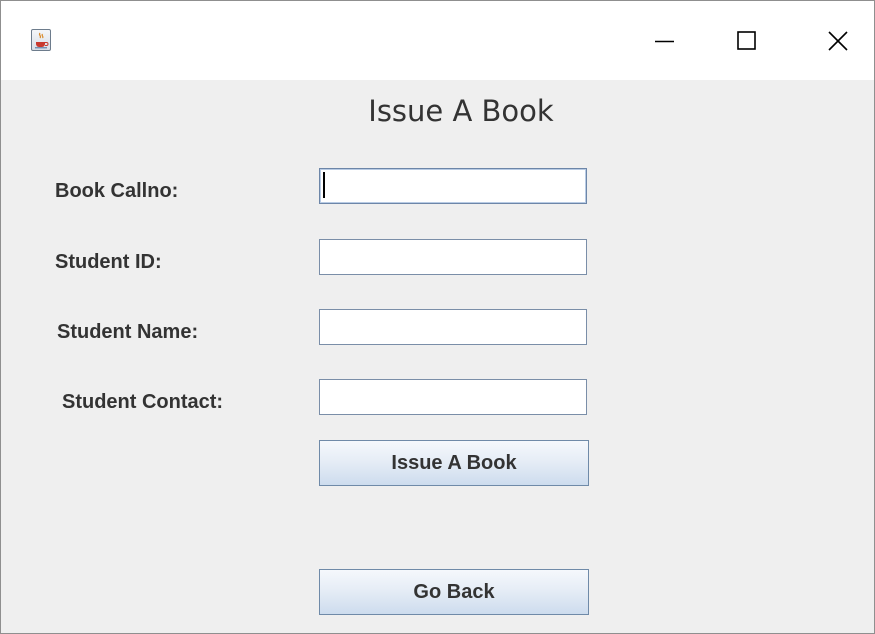 The height and width of the screenshot is (634, 875). Describe the element at coordinates (453, 186) in the screenshot. I see `book-callno-input` at that location.